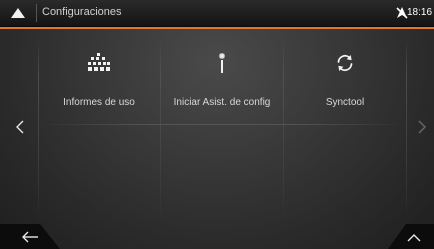 The height and width of the screenshot is (249, 434). I want to click on tile-informes-de-uso: Informes de uso, so click(99, 81).